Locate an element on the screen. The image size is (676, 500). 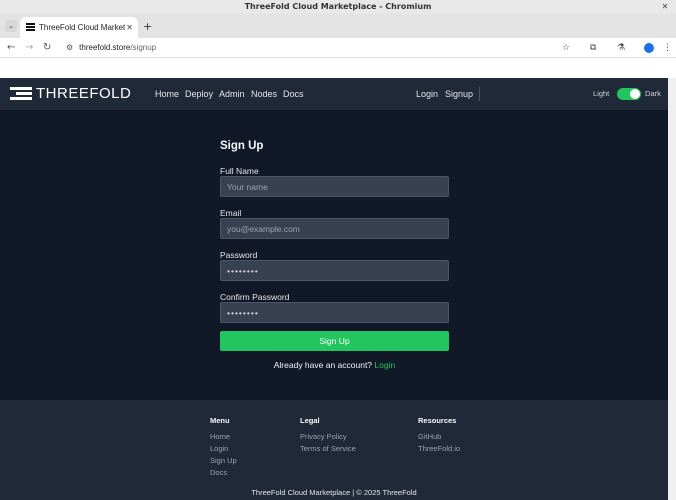
window-close-icon: ✕ is located at coordinates (665, 7).